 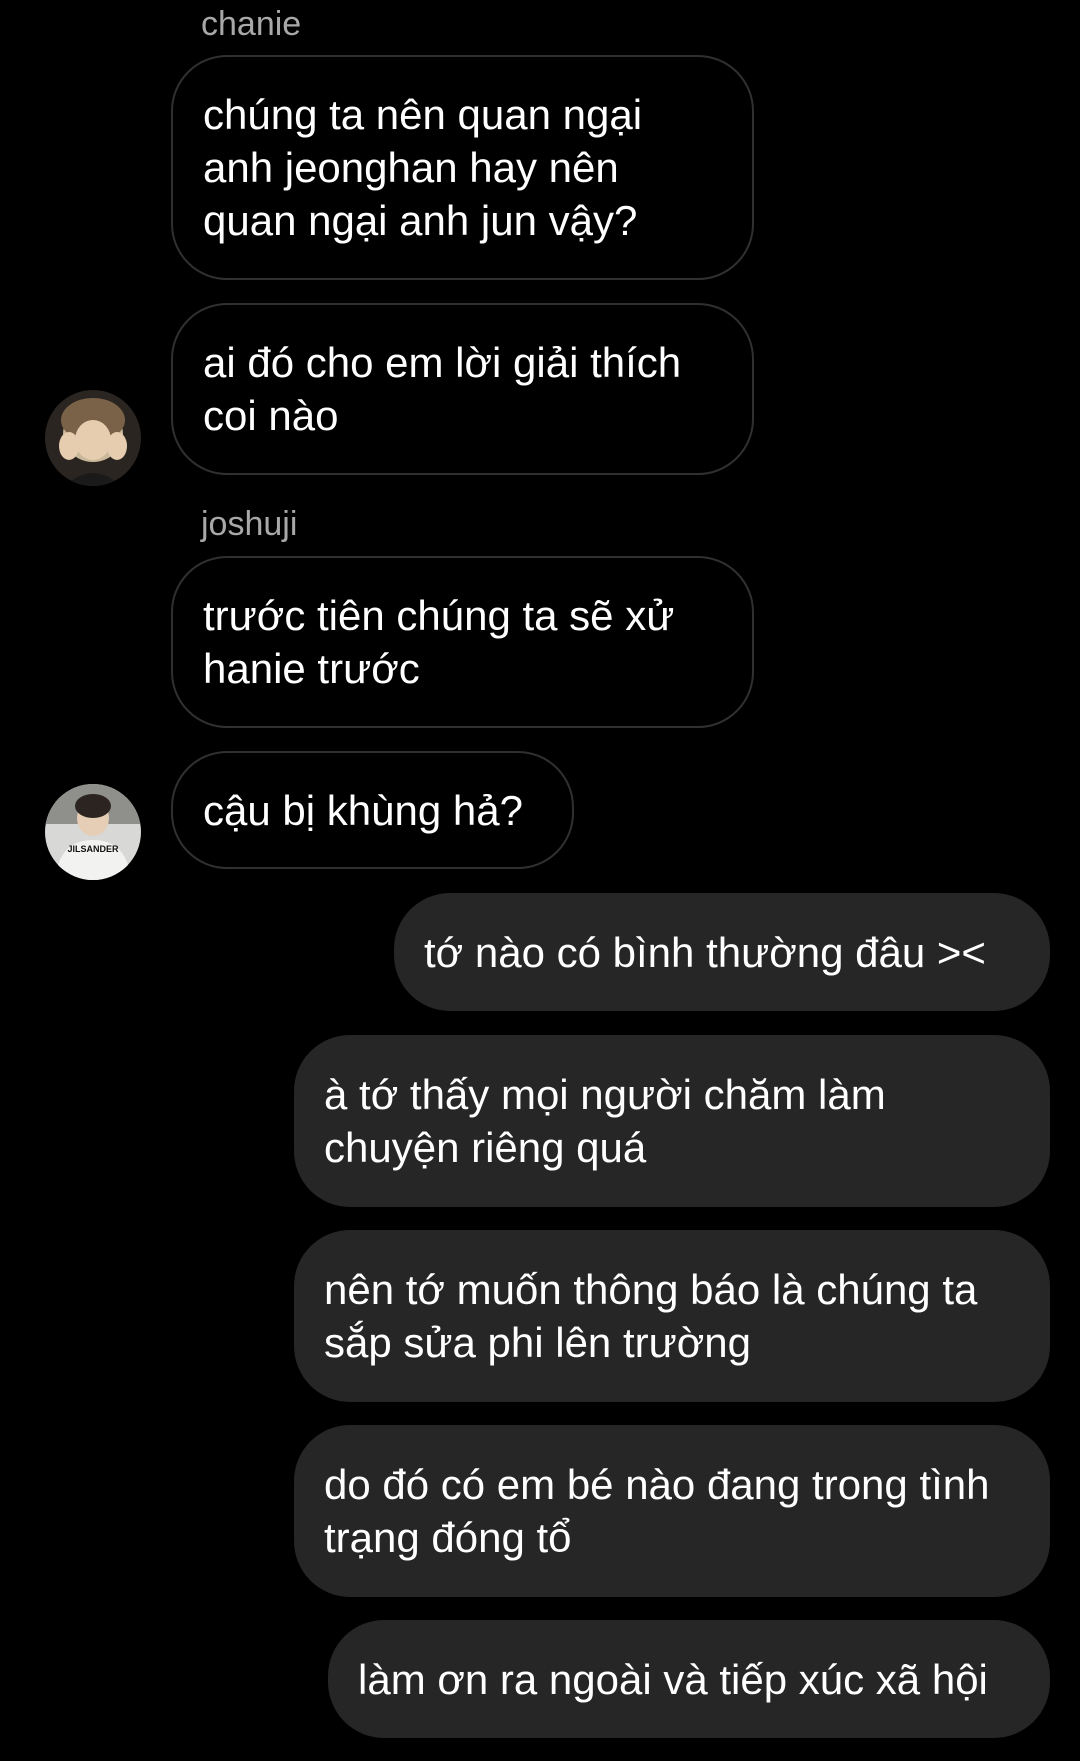 I want to click on avatar-chanie, so click(x=93, y=438).